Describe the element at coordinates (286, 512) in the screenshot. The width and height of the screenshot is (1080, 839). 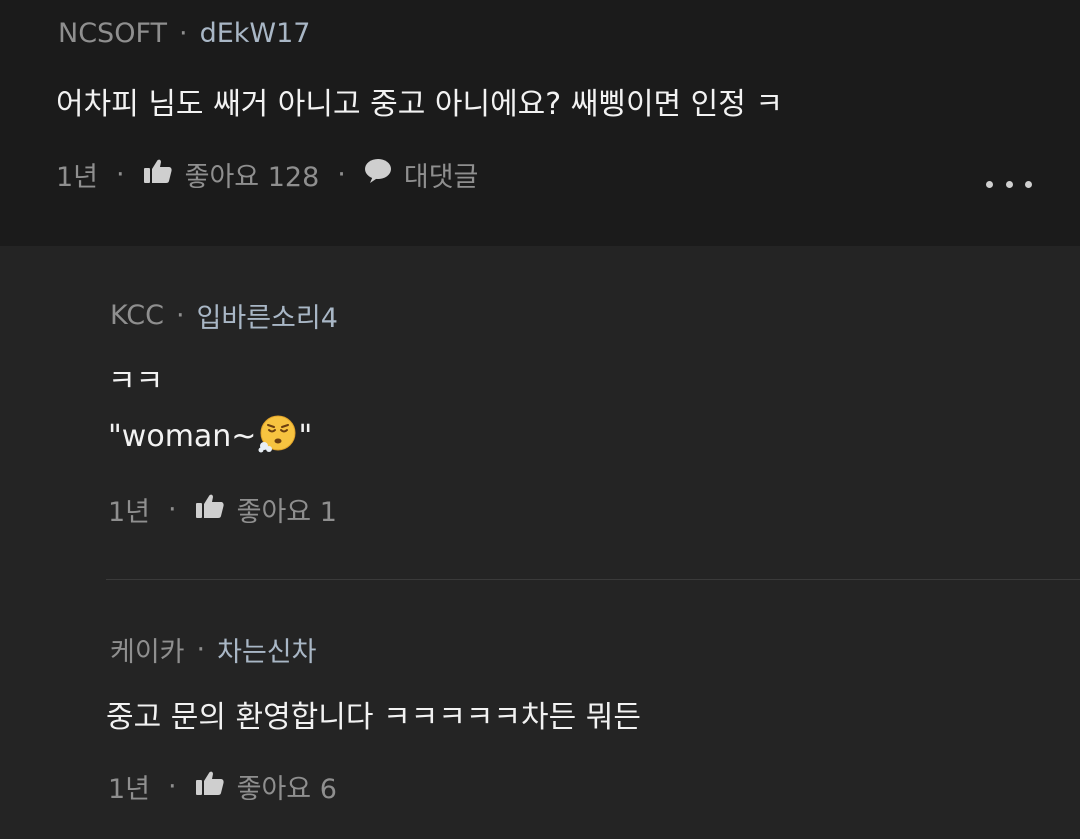
I see `like-count-label: 좋아요 1` at that location.